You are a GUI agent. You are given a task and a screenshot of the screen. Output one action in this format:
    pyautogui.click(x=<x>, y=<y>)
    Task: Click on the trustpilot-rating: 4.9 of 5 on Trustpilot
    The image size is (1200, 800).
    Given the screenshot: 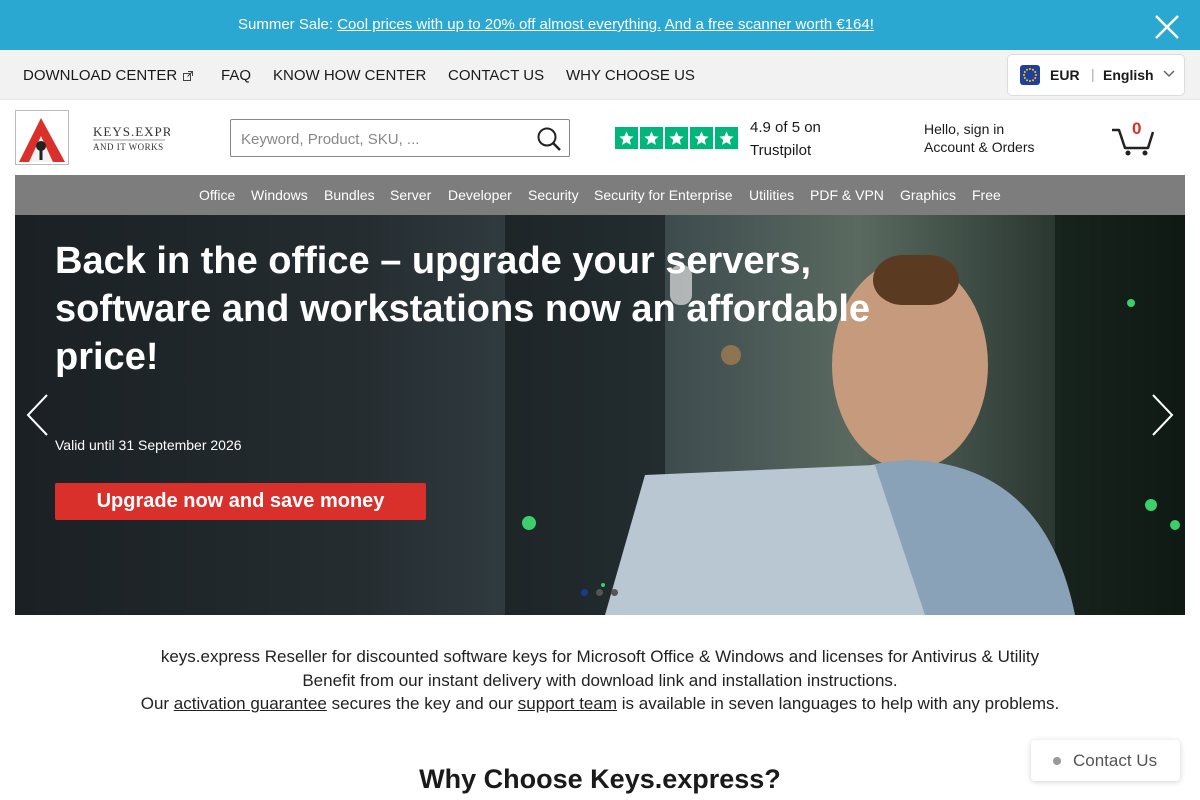 What is the action you would take?
    pyautogui.click(x=805, y=139)
    